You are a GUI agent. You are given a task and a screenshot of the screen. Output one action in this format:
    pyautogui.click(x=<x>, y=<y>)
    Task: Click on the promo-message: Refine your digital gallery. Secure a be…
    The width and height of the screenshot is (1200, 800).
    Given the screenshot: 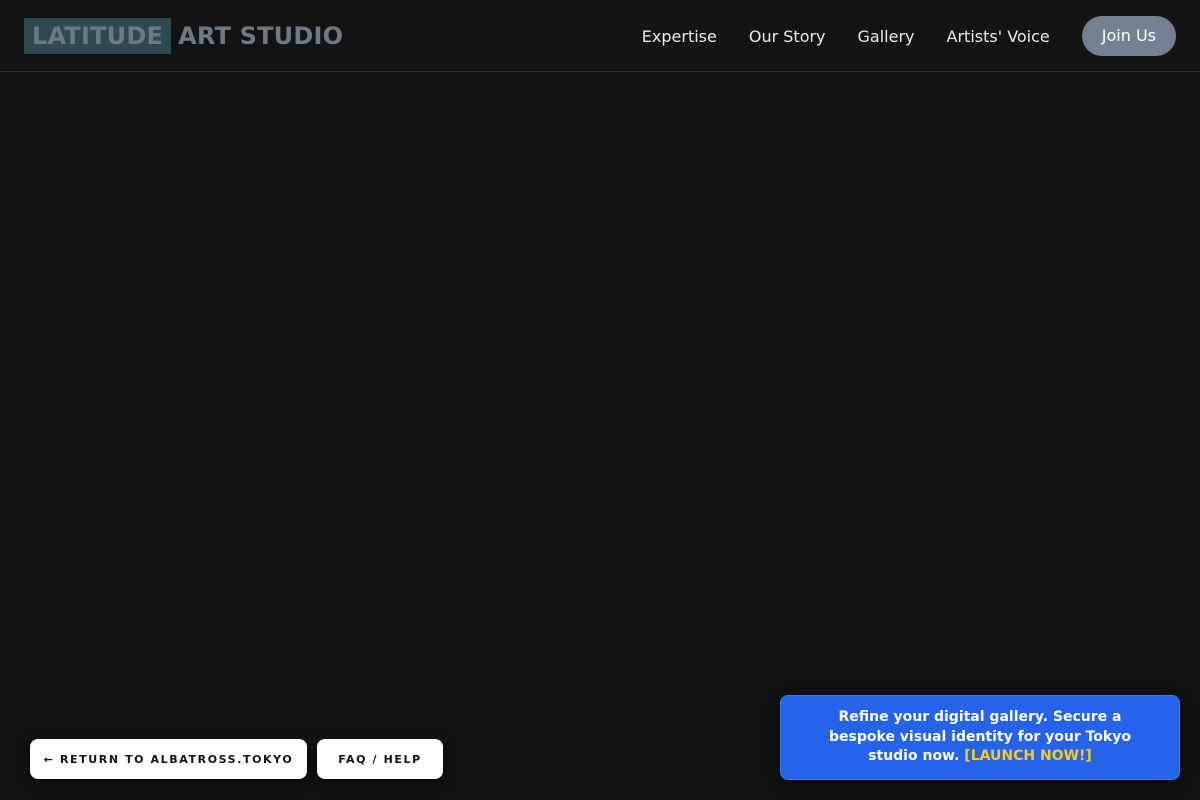 What is the action you would take?
    pyautogui.click(x=980, y=737)
    